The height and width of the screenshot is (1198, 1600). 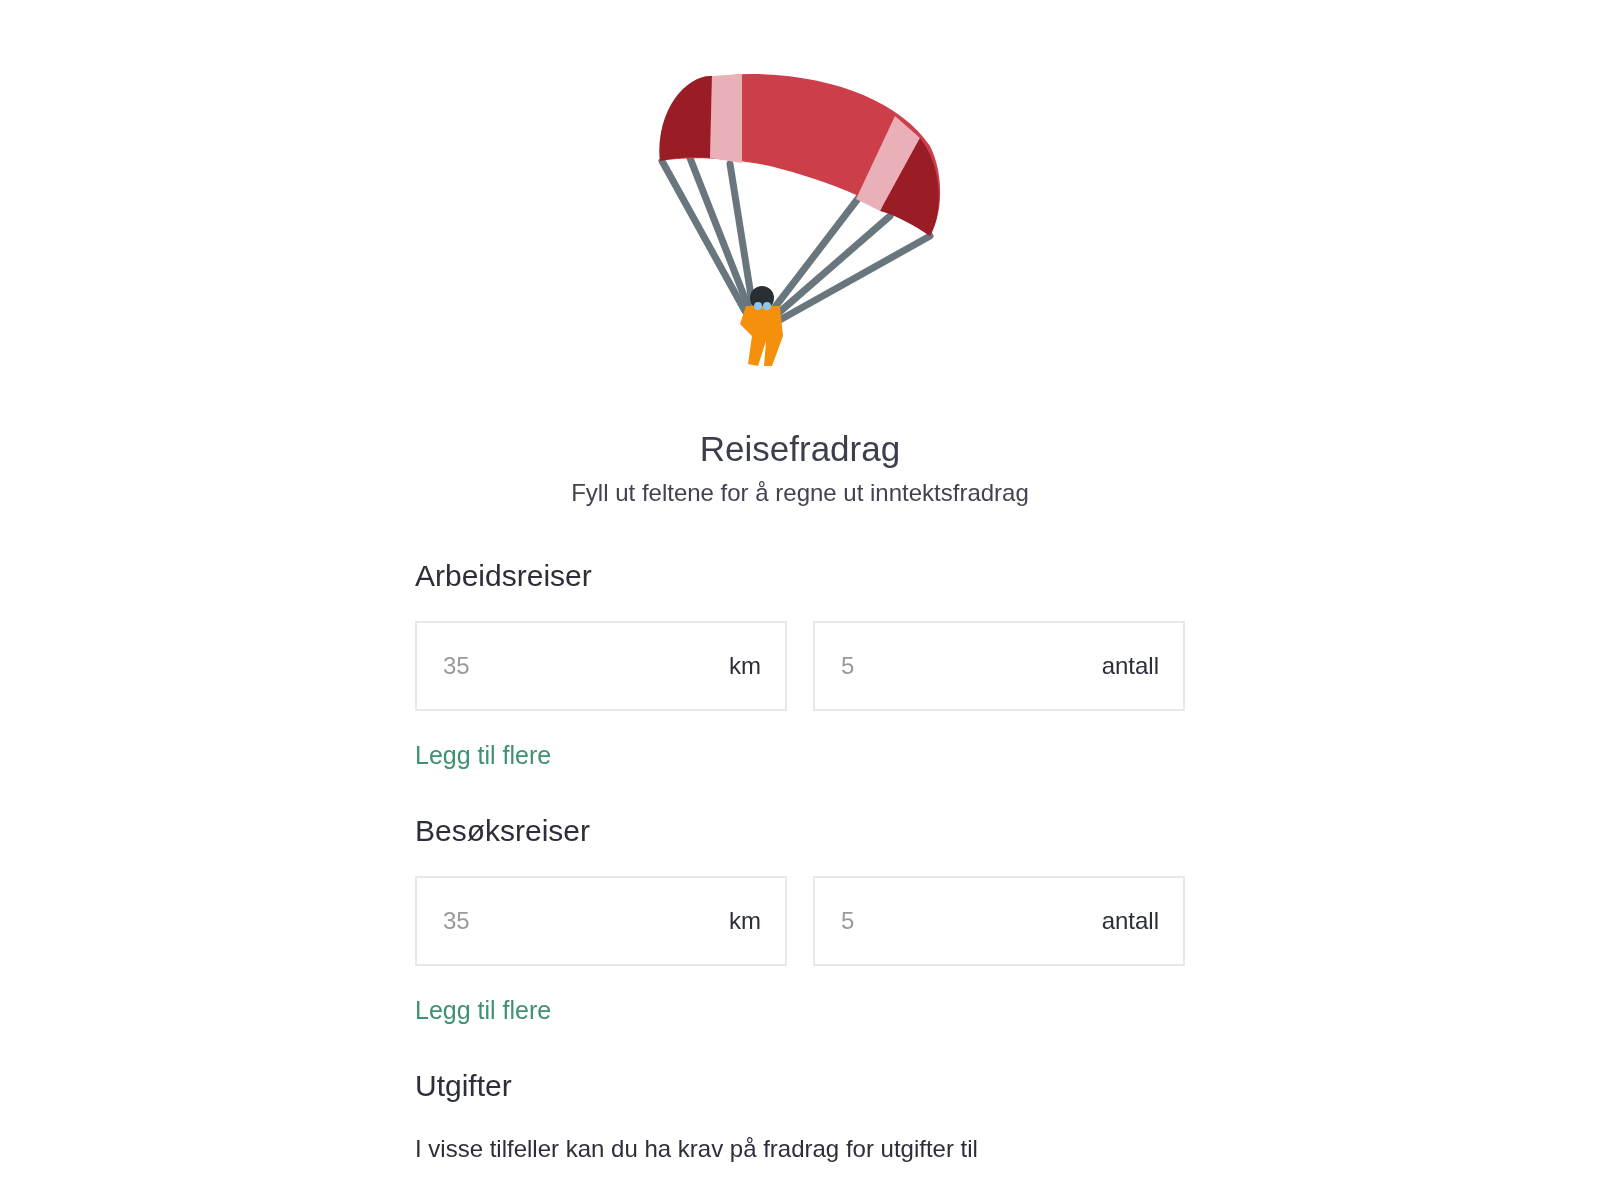 I want to click on page-title: Reisefradrag, so click(x=800, y=449).